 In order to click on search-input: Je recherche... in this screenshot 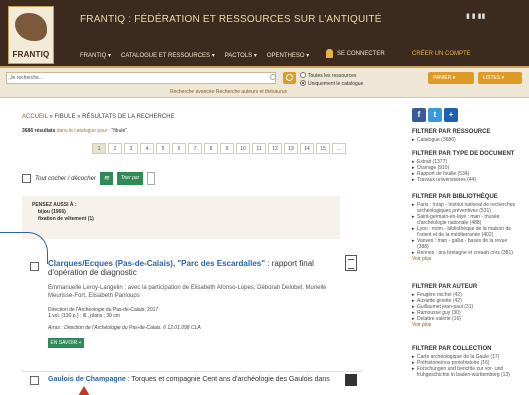, I will do `click(141, 78)`.